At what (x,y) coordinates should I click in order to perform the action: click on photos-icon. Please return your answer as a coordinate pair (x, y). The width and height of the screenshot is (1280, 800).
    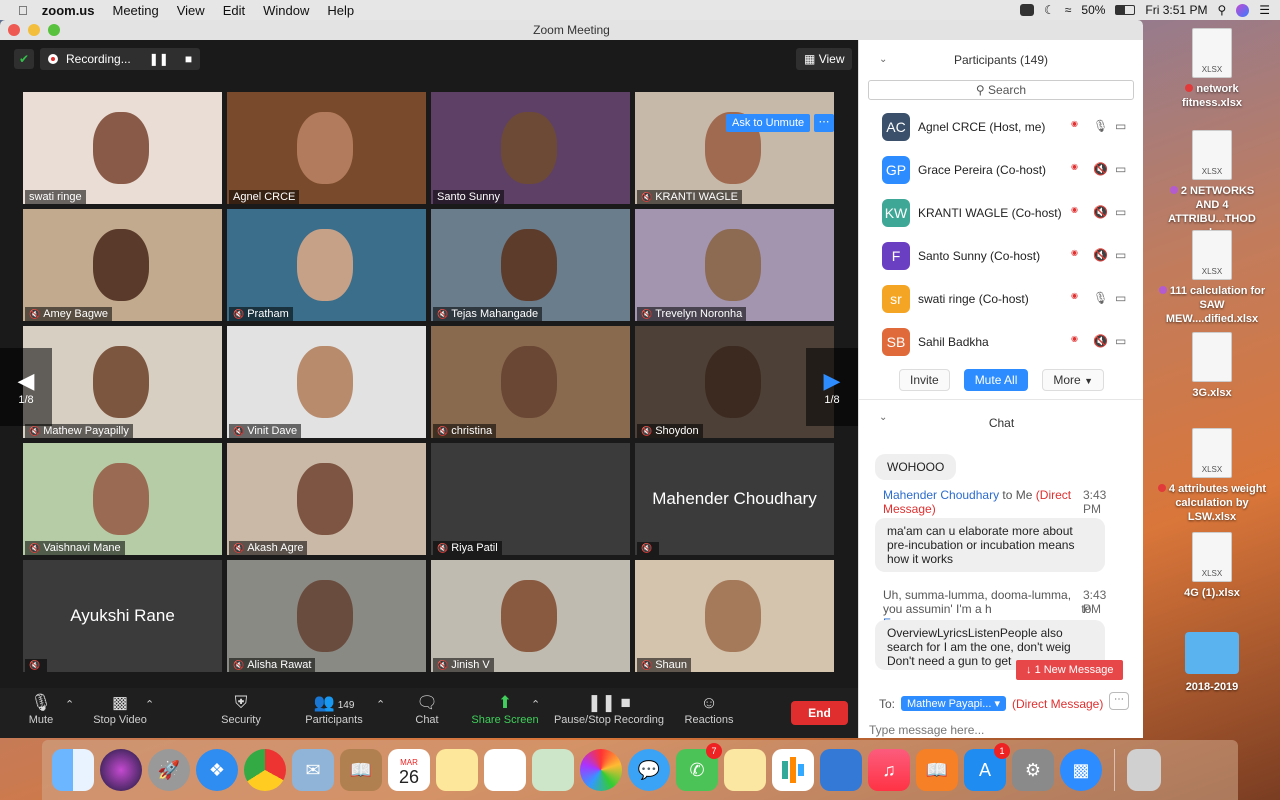
    Looking at the image, I should click on (601, 770).